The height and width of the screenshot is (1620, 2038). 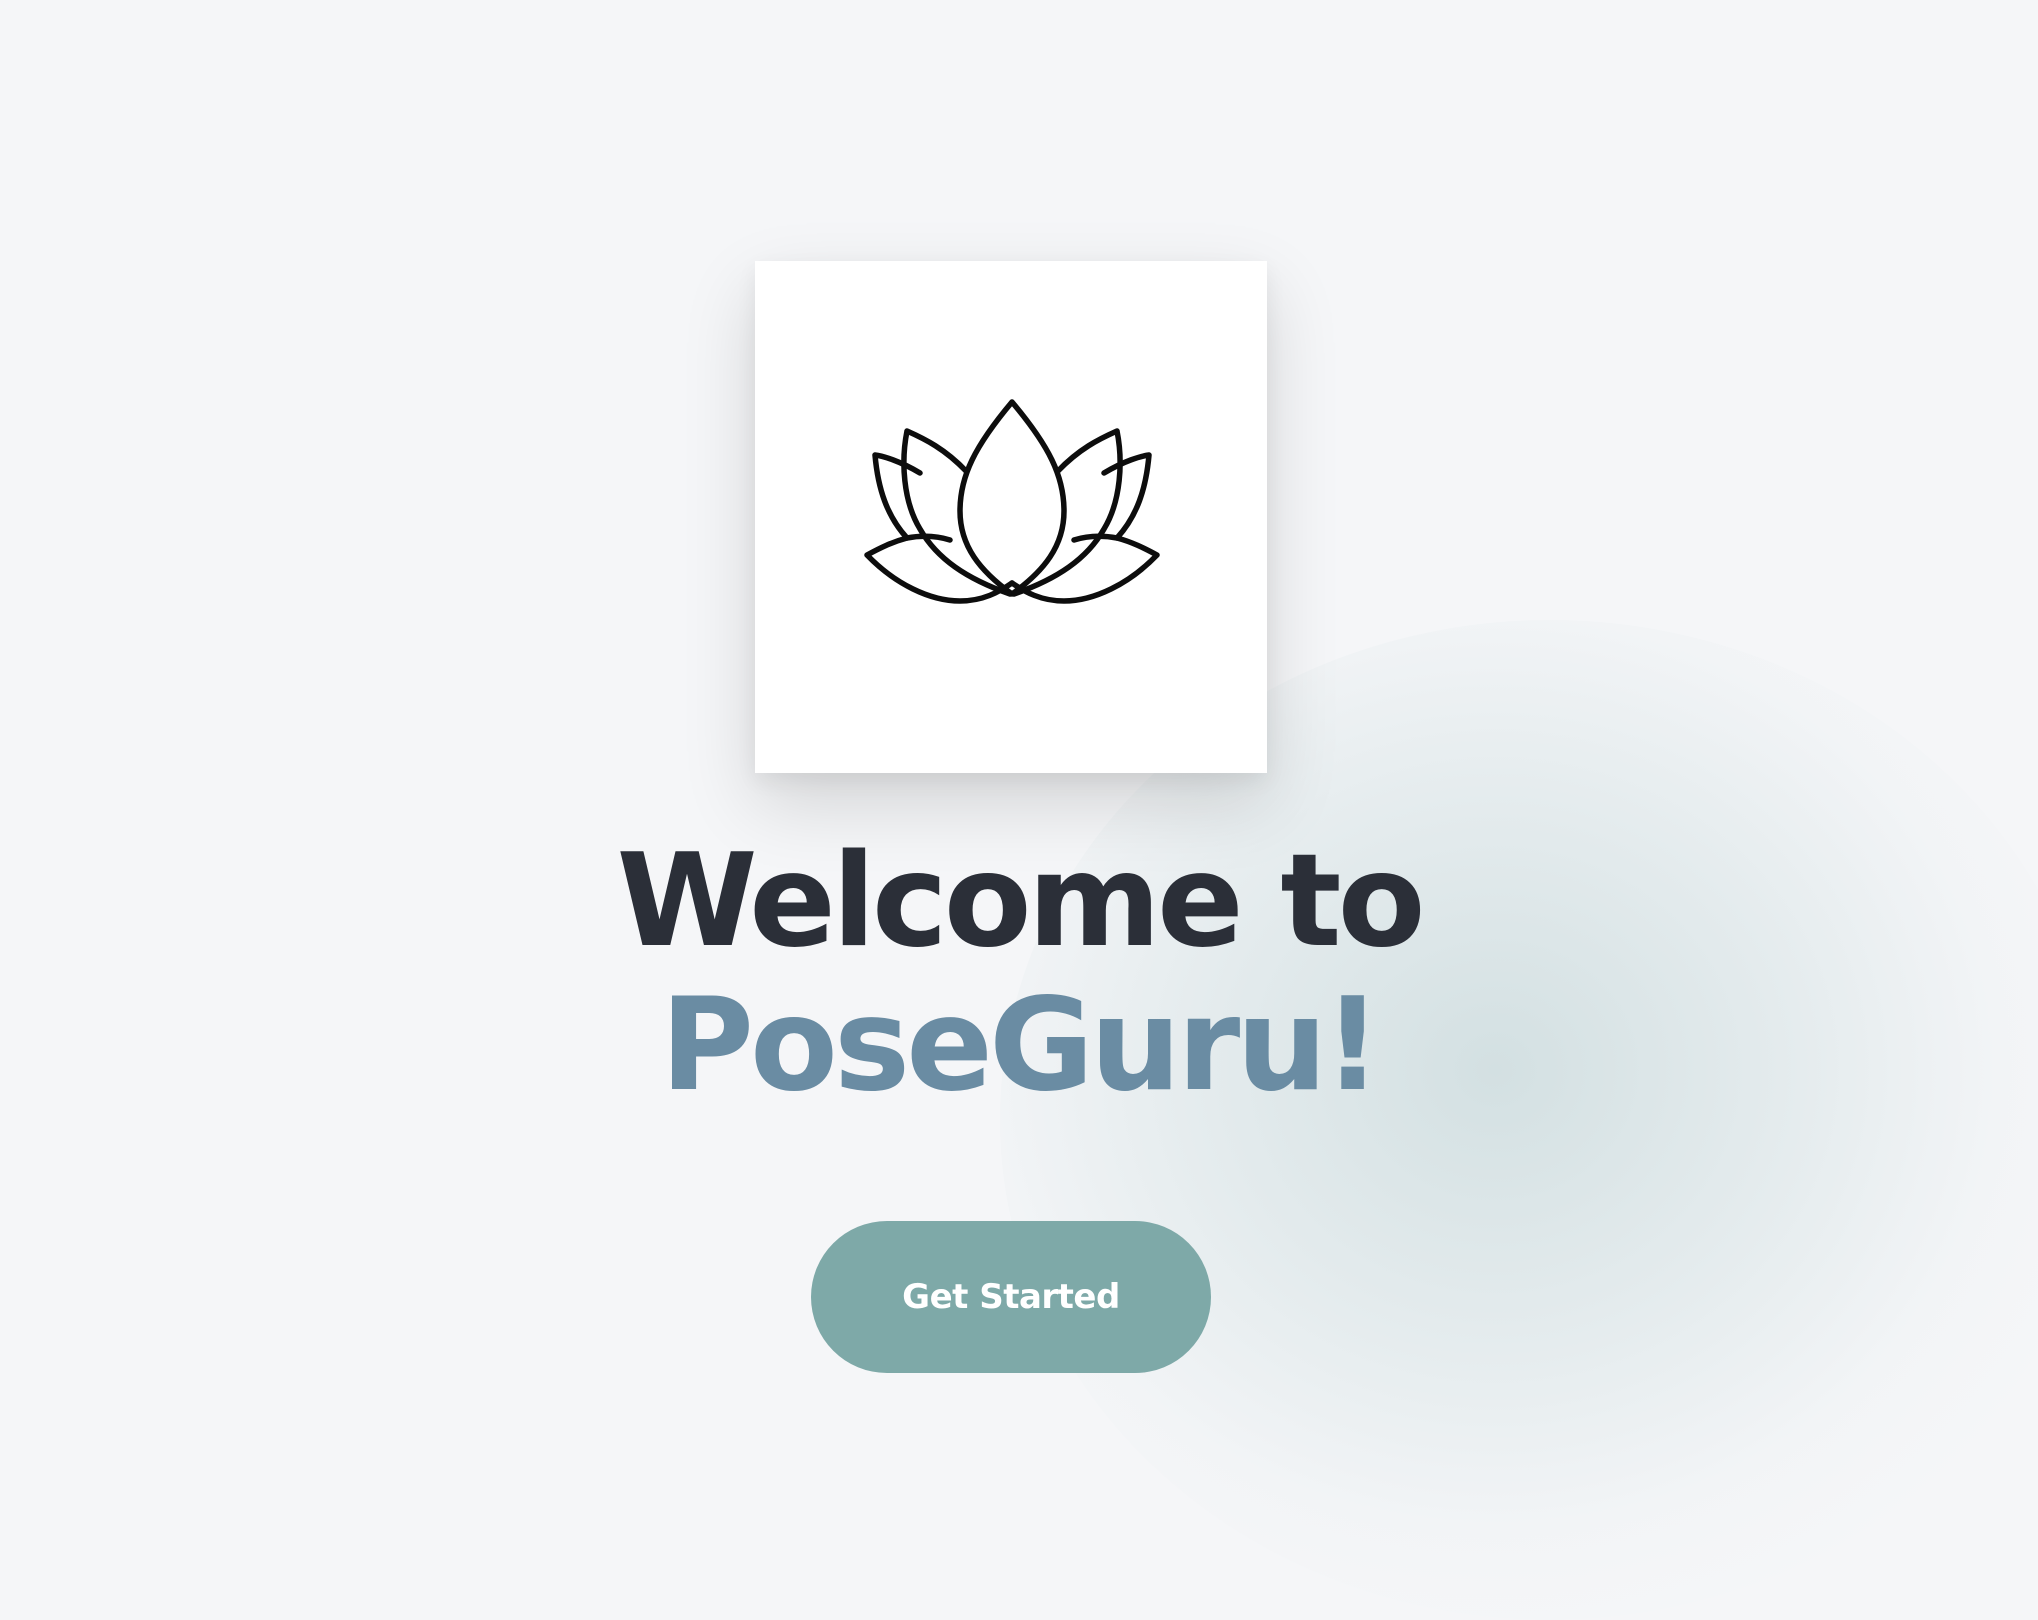 What do you see at coordinates (1021, 901) in the screenshot?
I see `welcome-heading-line1: Welcome to` at bounding box center [1021, 901].